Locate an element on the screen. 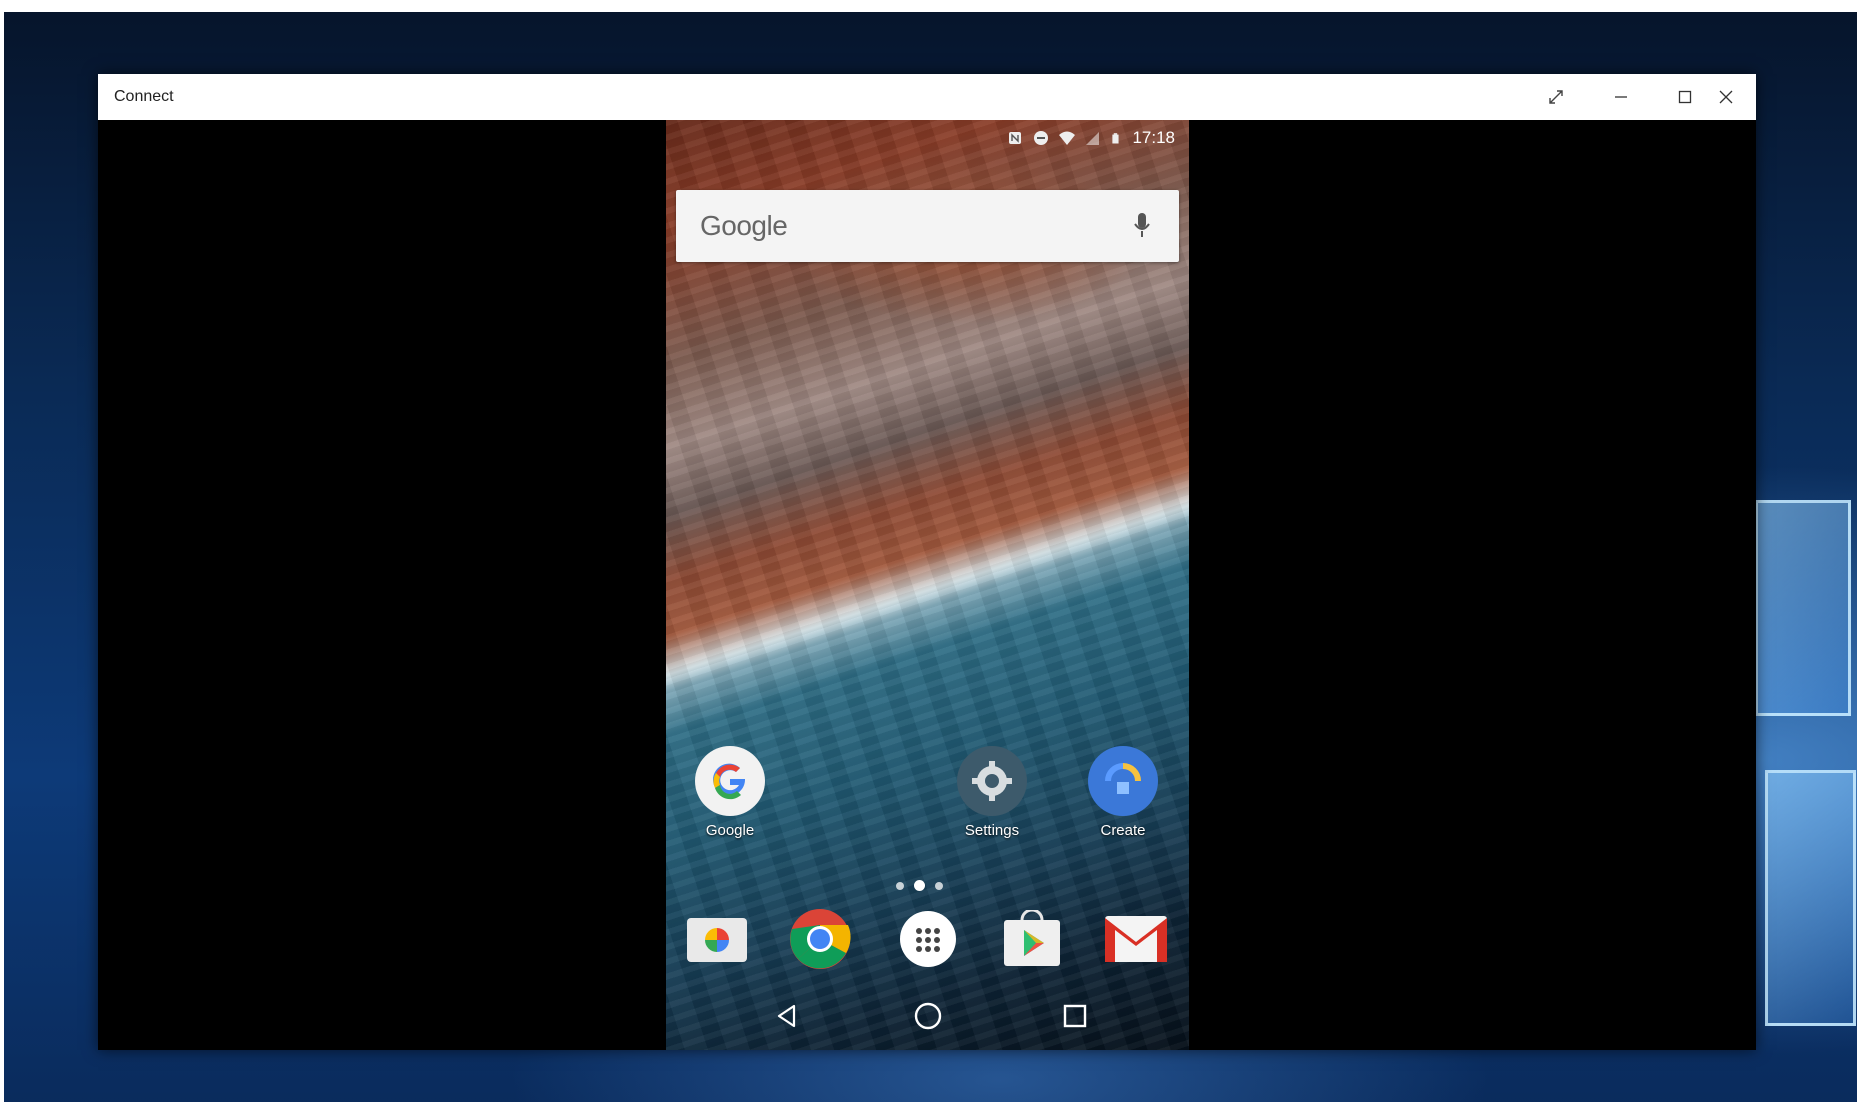 The height and width of the screenshot is (1109, 1857). expand-diagonal-icon is located at coordinates (1556, 97).